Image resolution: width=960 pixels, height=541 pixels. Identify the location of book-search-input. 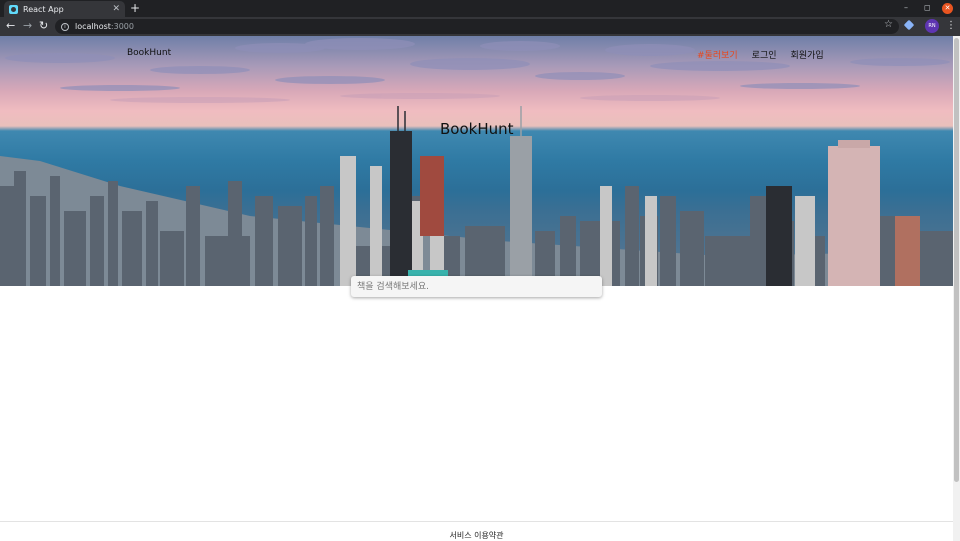
(476, 286).